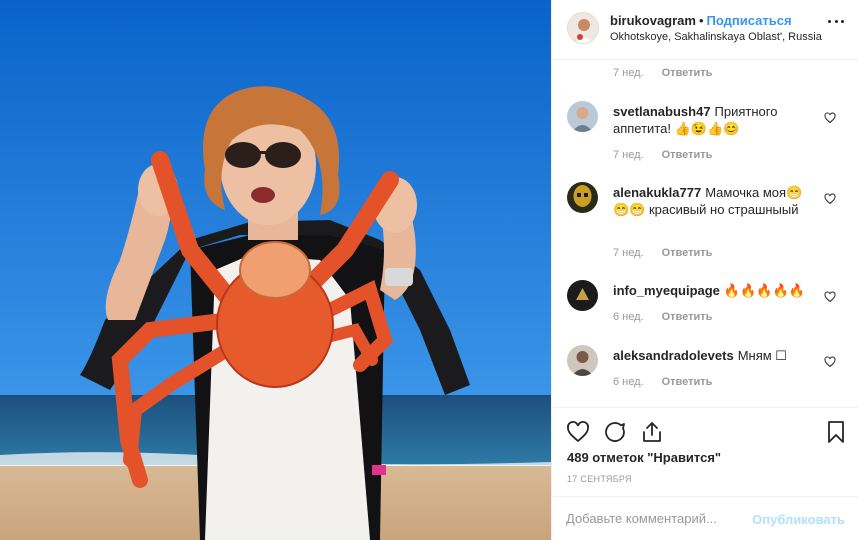 This screenshot has height=540, width=858. Describe the element at coordinates (764, 290) in the screenshot. I see `comment-body: 🔥🔥🔥🔥🔥` at that location.